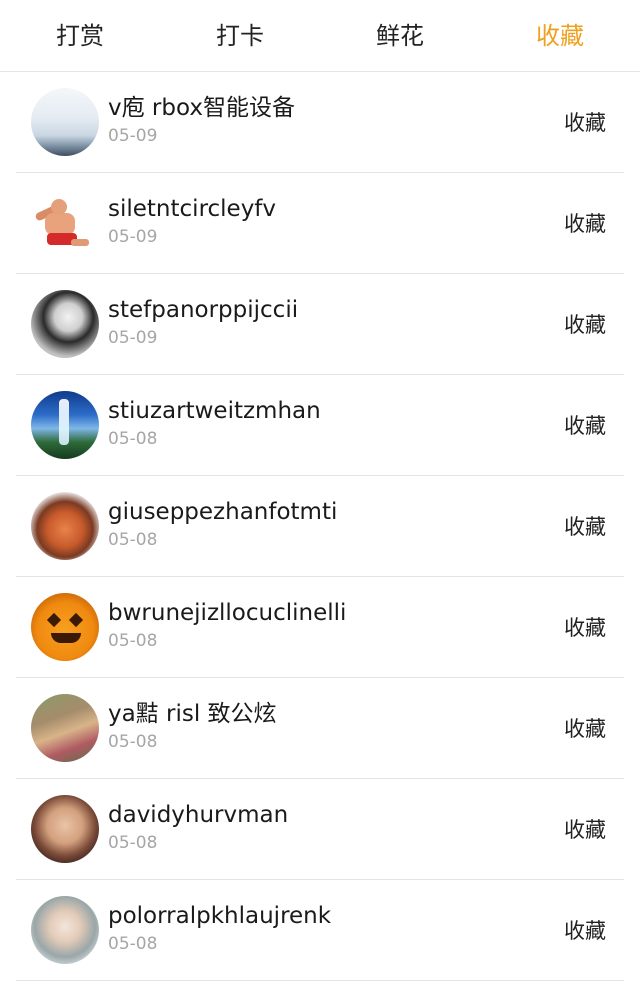  What do you see at coordinates (80, 36) in the screenshot?
I see `tab-reward: 打赏` at bounding box center [80, 36].